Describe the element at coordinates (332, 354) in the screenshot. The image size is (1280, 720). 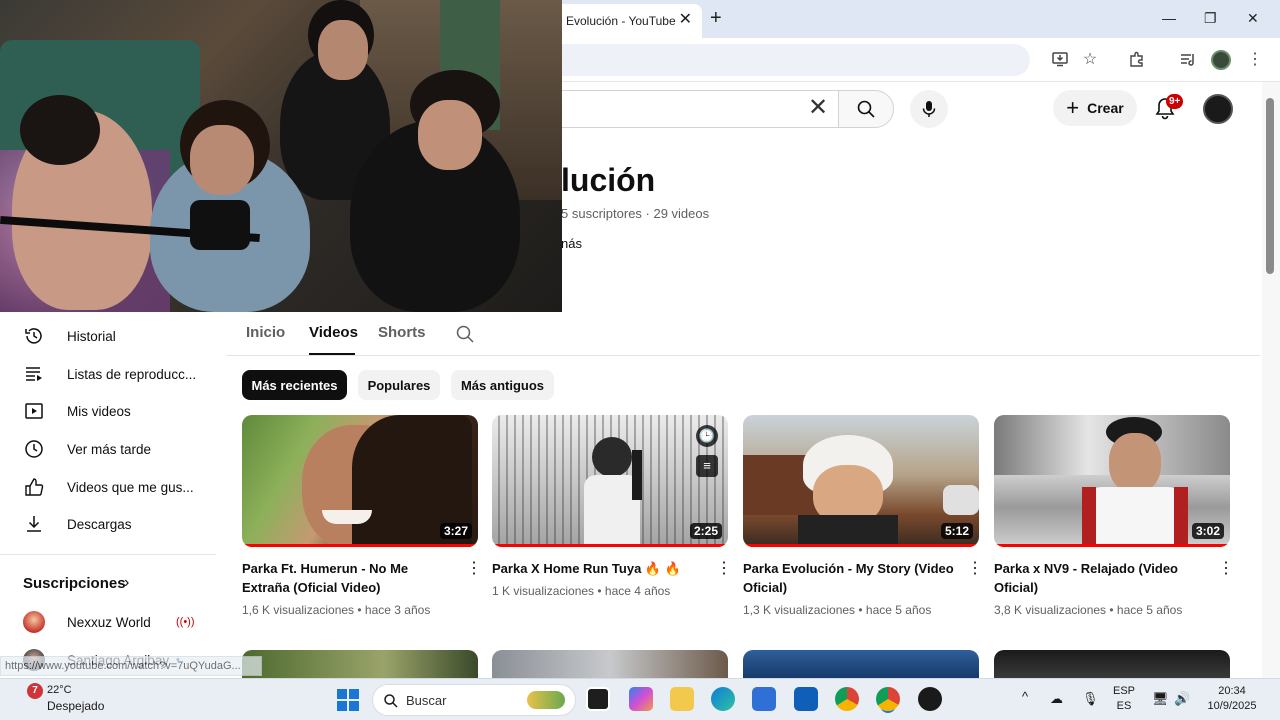
I see `active-tab-indicator` at that location.